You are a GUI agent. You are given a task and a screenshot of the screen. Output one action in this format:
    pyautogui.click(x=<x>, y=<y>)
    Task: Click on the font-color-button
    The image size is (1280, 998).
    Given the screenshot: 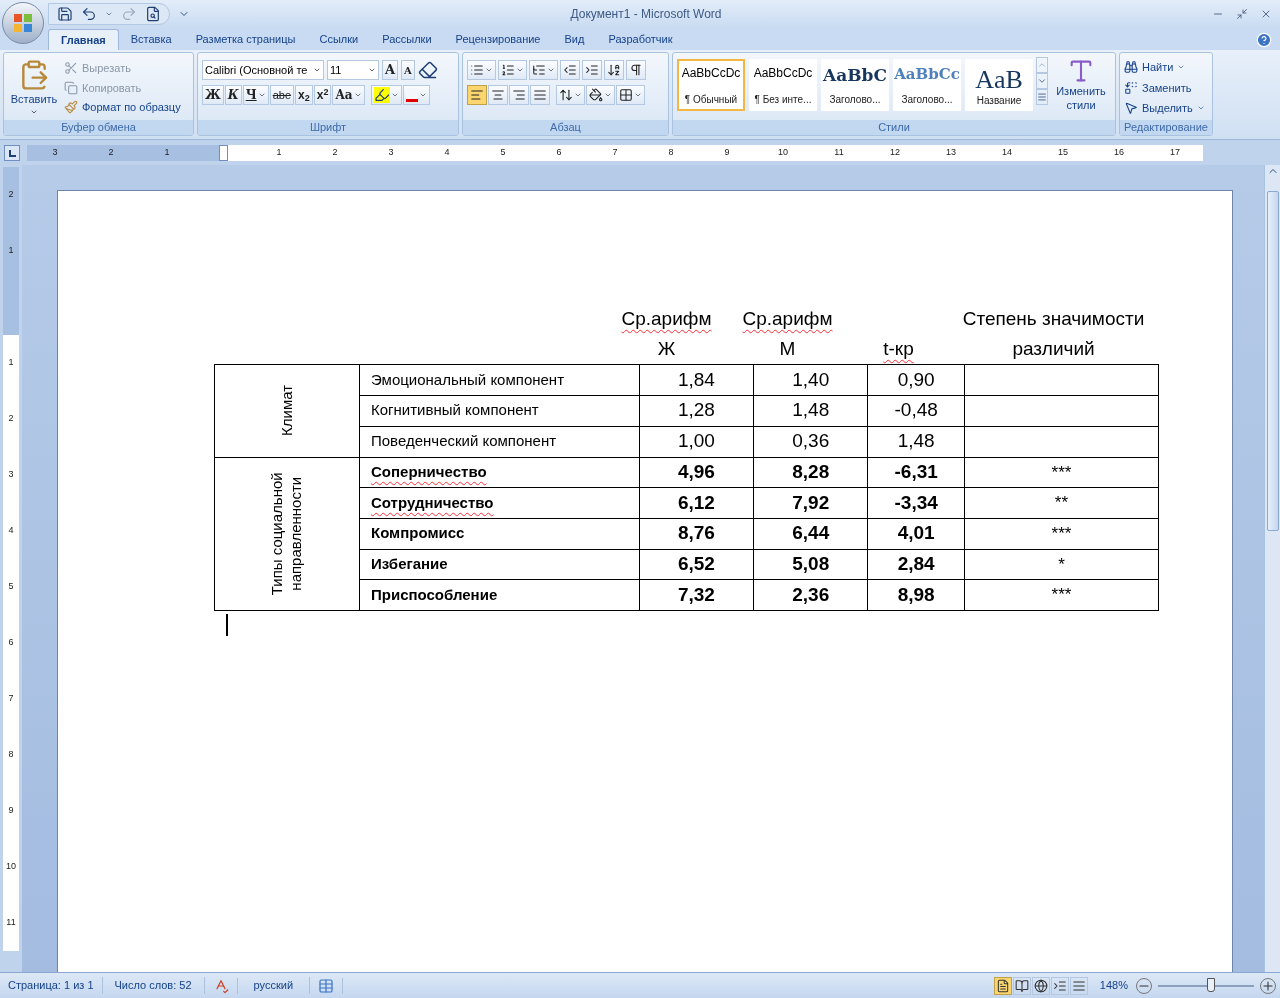 What is the action you would take?
    pyautogui.click(x=416, y=95)
    